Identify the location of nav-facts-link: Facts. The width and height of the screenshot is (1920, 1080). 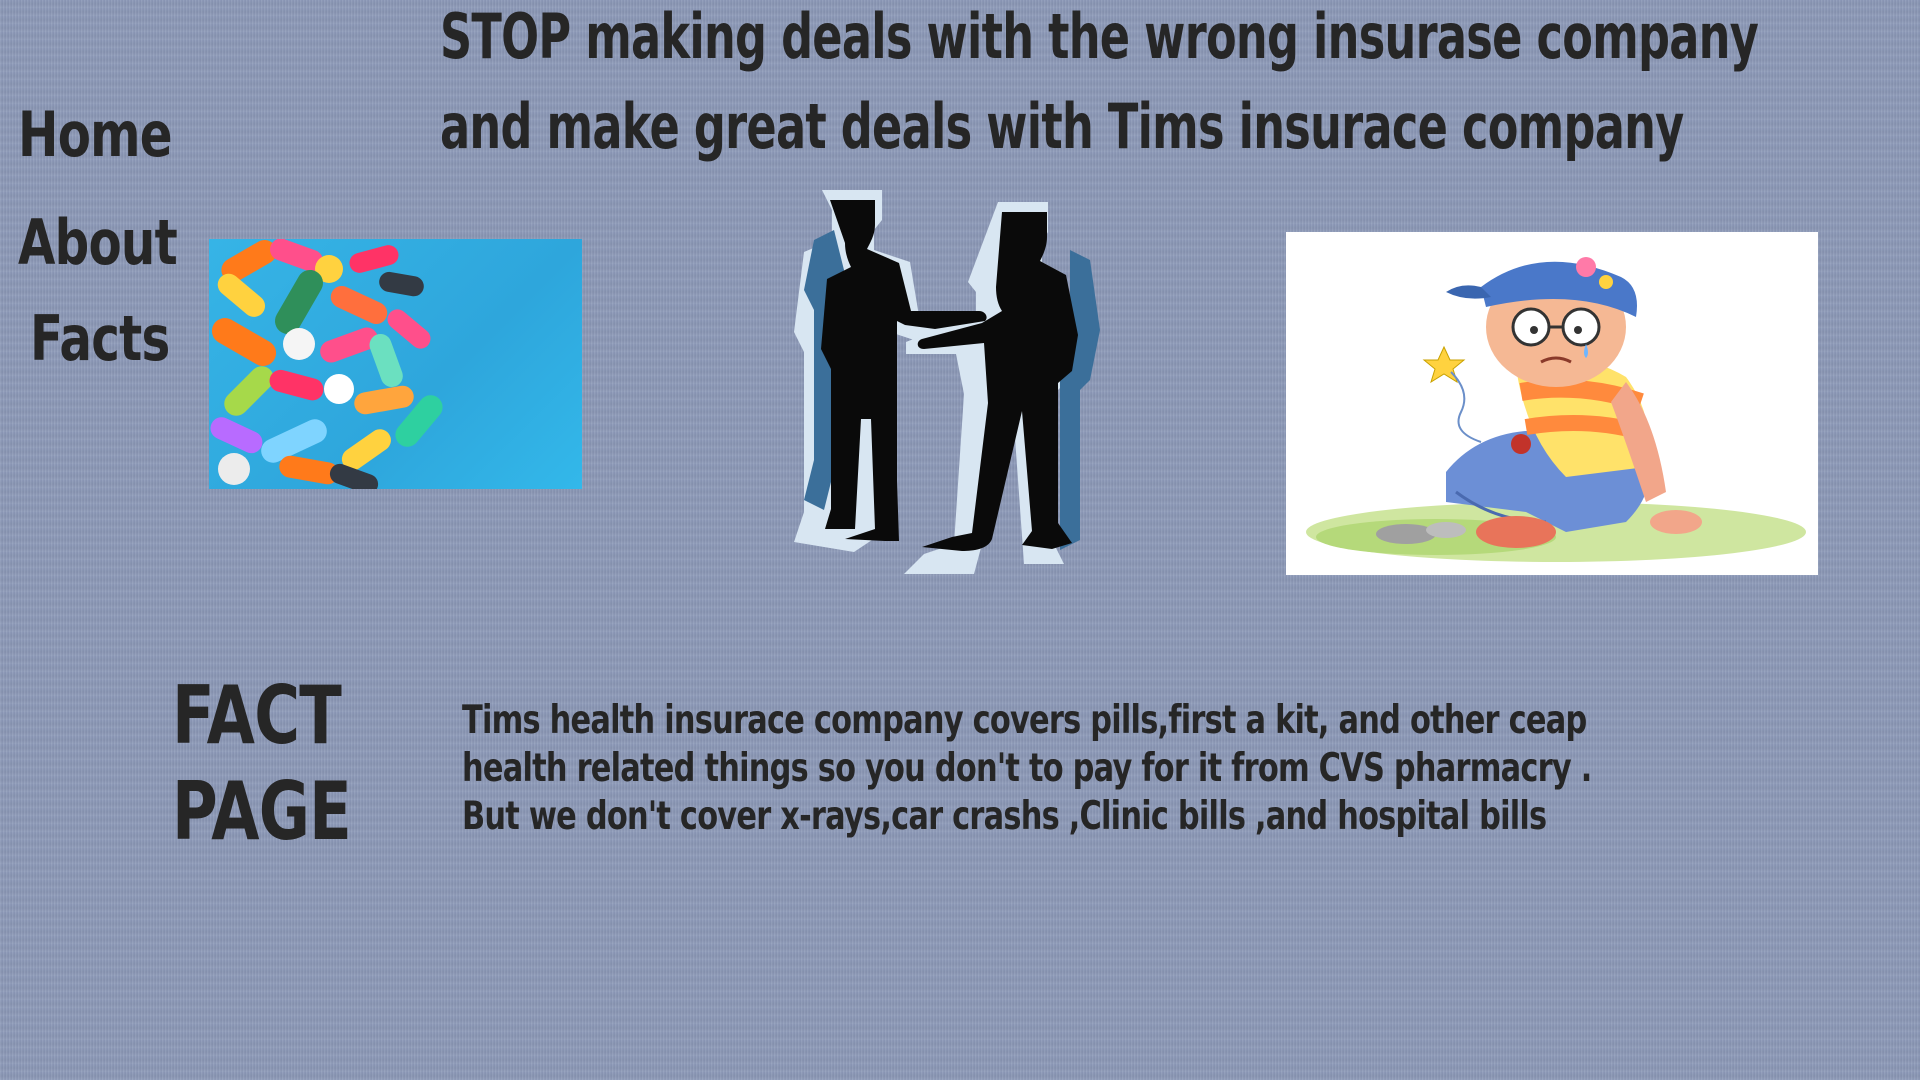
(100, 338).